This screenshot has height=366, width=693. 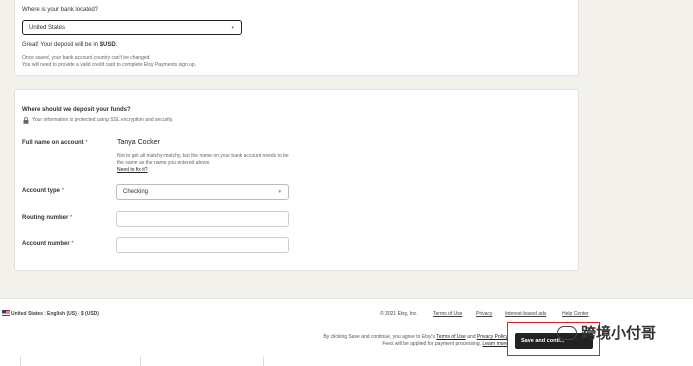 I want to click on full-name-value: Tanya Cocker, so click(x=138, y=142).